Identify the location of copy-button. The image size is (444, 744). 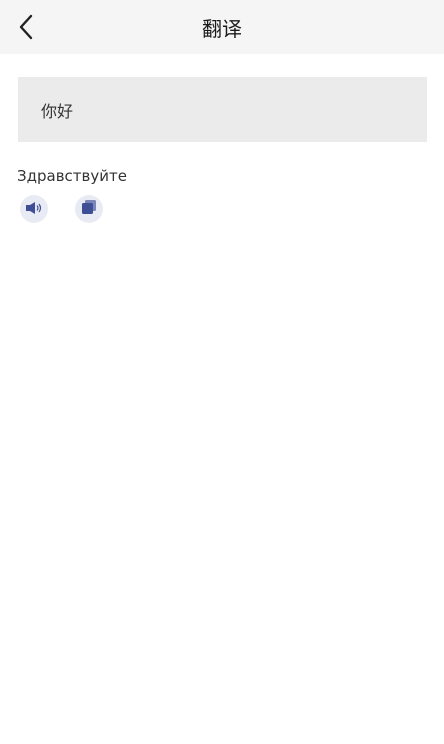
(89, 209).